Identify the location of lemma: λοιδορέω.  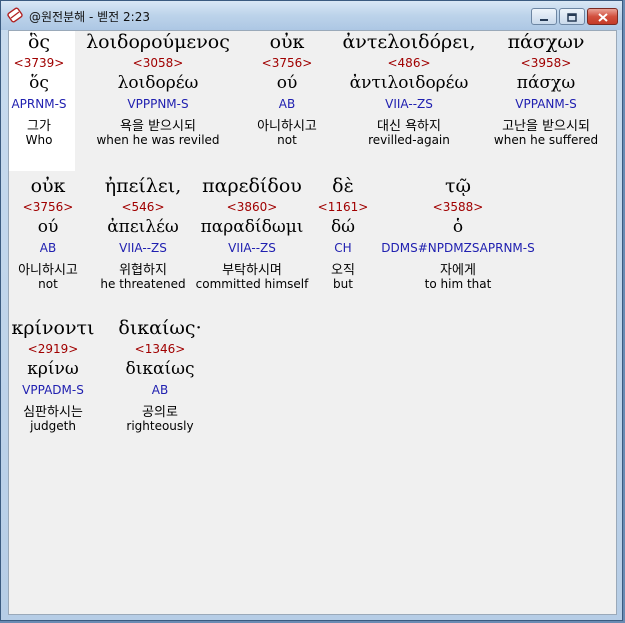
(158, 83).